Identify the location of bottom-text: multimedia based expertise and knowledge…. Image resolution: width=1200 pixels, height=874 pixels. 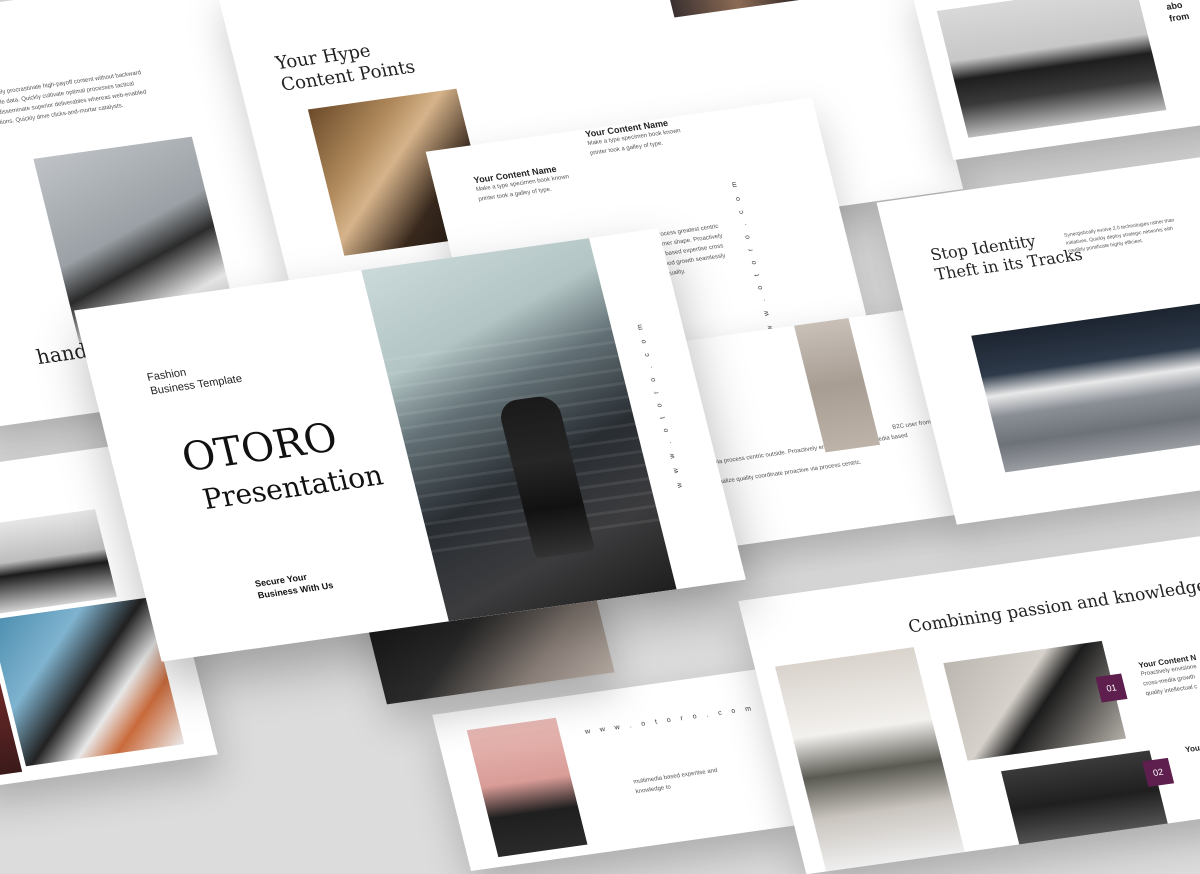
(675, 781).